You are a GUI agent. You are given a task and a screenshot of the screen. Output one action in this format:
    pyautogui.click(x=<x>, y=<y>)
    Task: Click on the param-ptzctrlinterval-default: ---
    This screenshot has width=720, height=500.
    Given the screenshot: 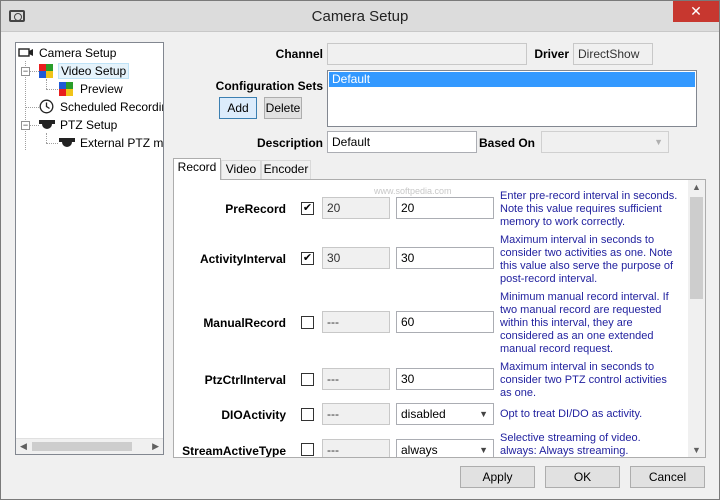 What is the action you would take?
    pyautogui.click(x=356, y=379)
    